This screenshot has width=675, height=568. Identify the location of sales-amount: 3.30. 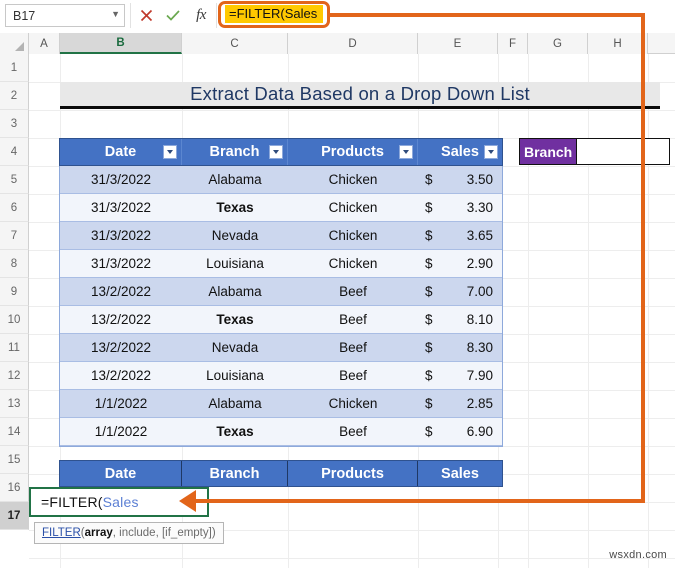
(479, 207).